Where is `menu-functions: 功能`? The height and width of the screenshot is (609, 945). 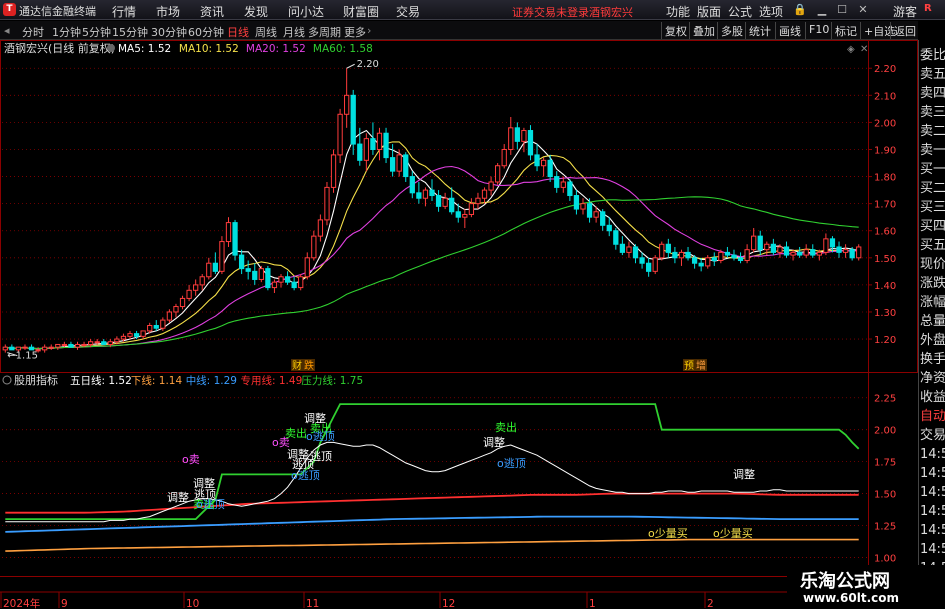
menu-functions: 功能 is located at coordinates (678, 11).